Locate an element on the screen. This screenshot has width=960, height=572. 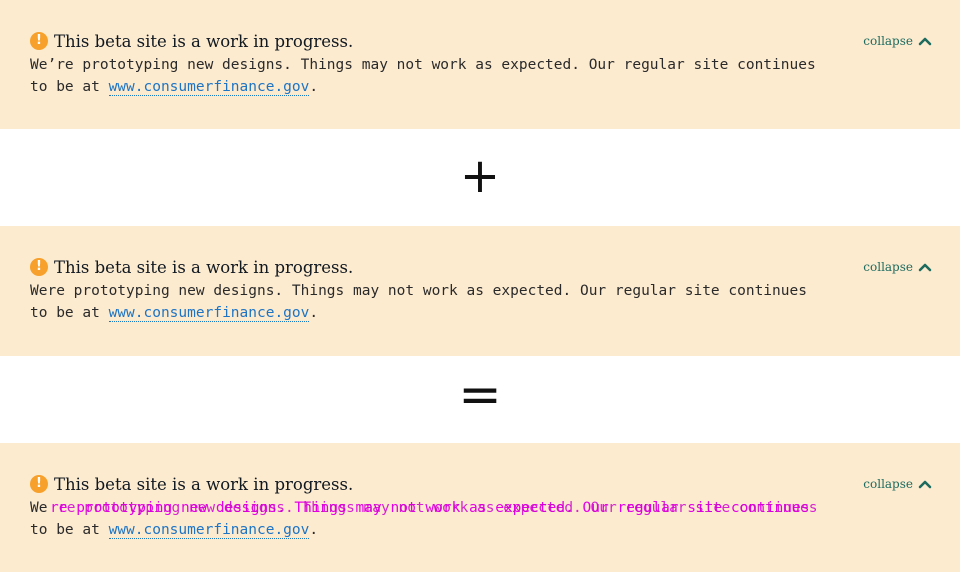
equals-operator: = is located at coordinates (480, 395).